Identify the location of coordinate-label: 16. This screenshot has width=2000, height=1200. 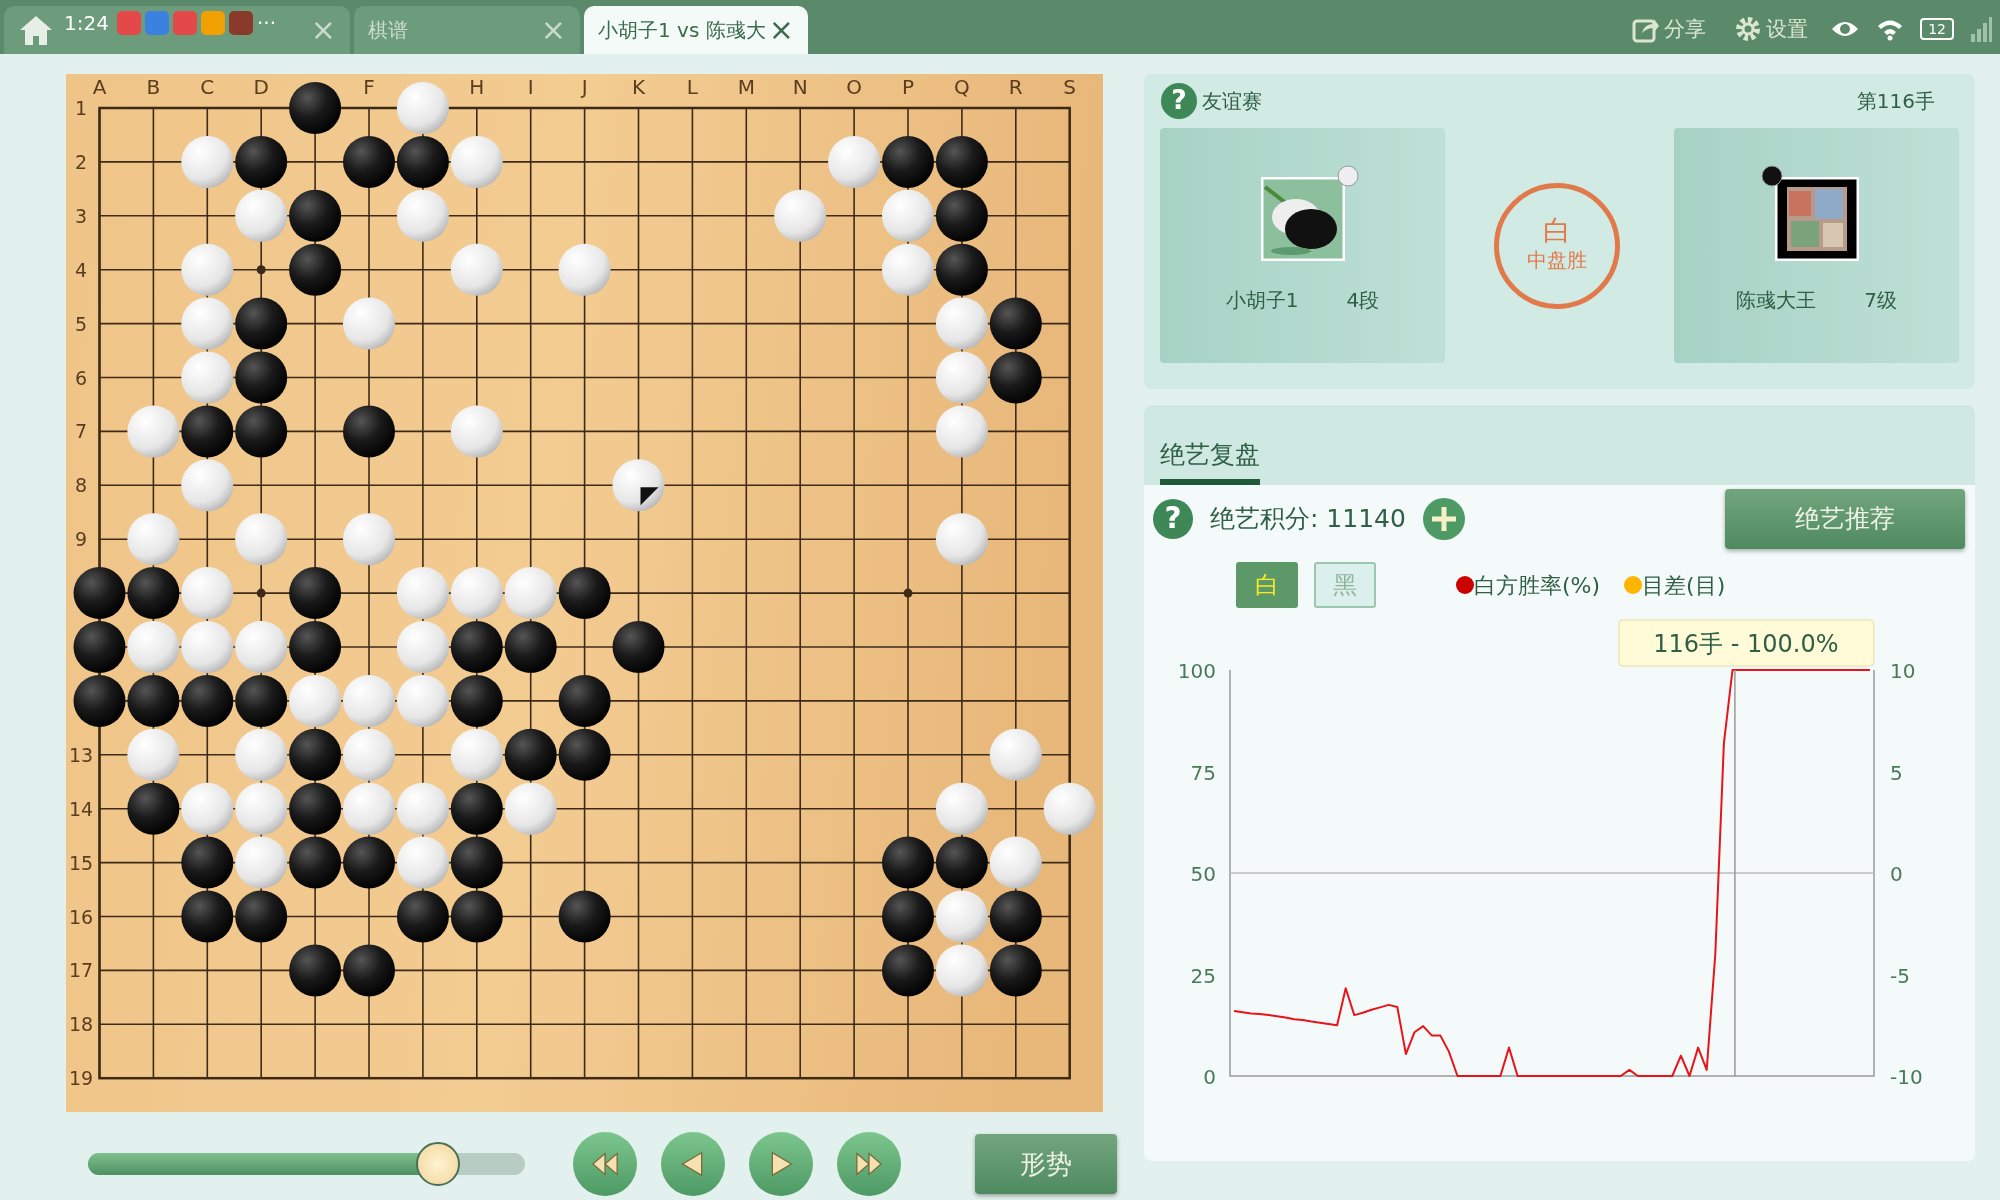
(81, 916).